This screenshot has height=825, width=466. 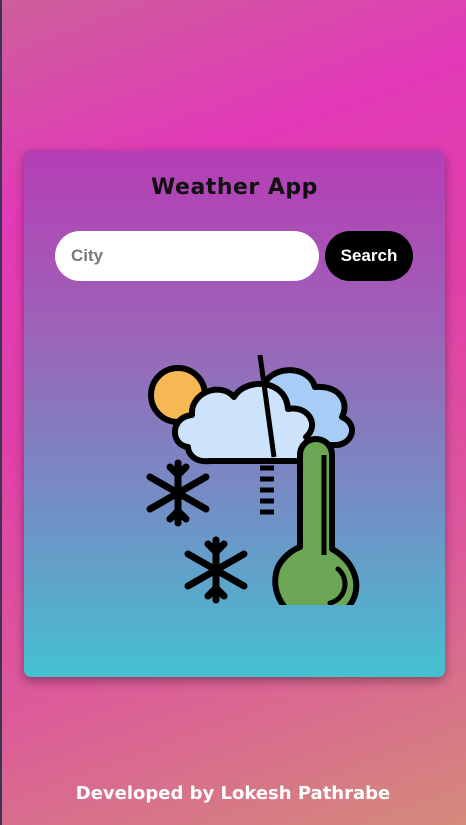 What do you see at coordinates (369, 256) in the screenshot?
I see `search-button: Search` at bounding box center [369, 256].